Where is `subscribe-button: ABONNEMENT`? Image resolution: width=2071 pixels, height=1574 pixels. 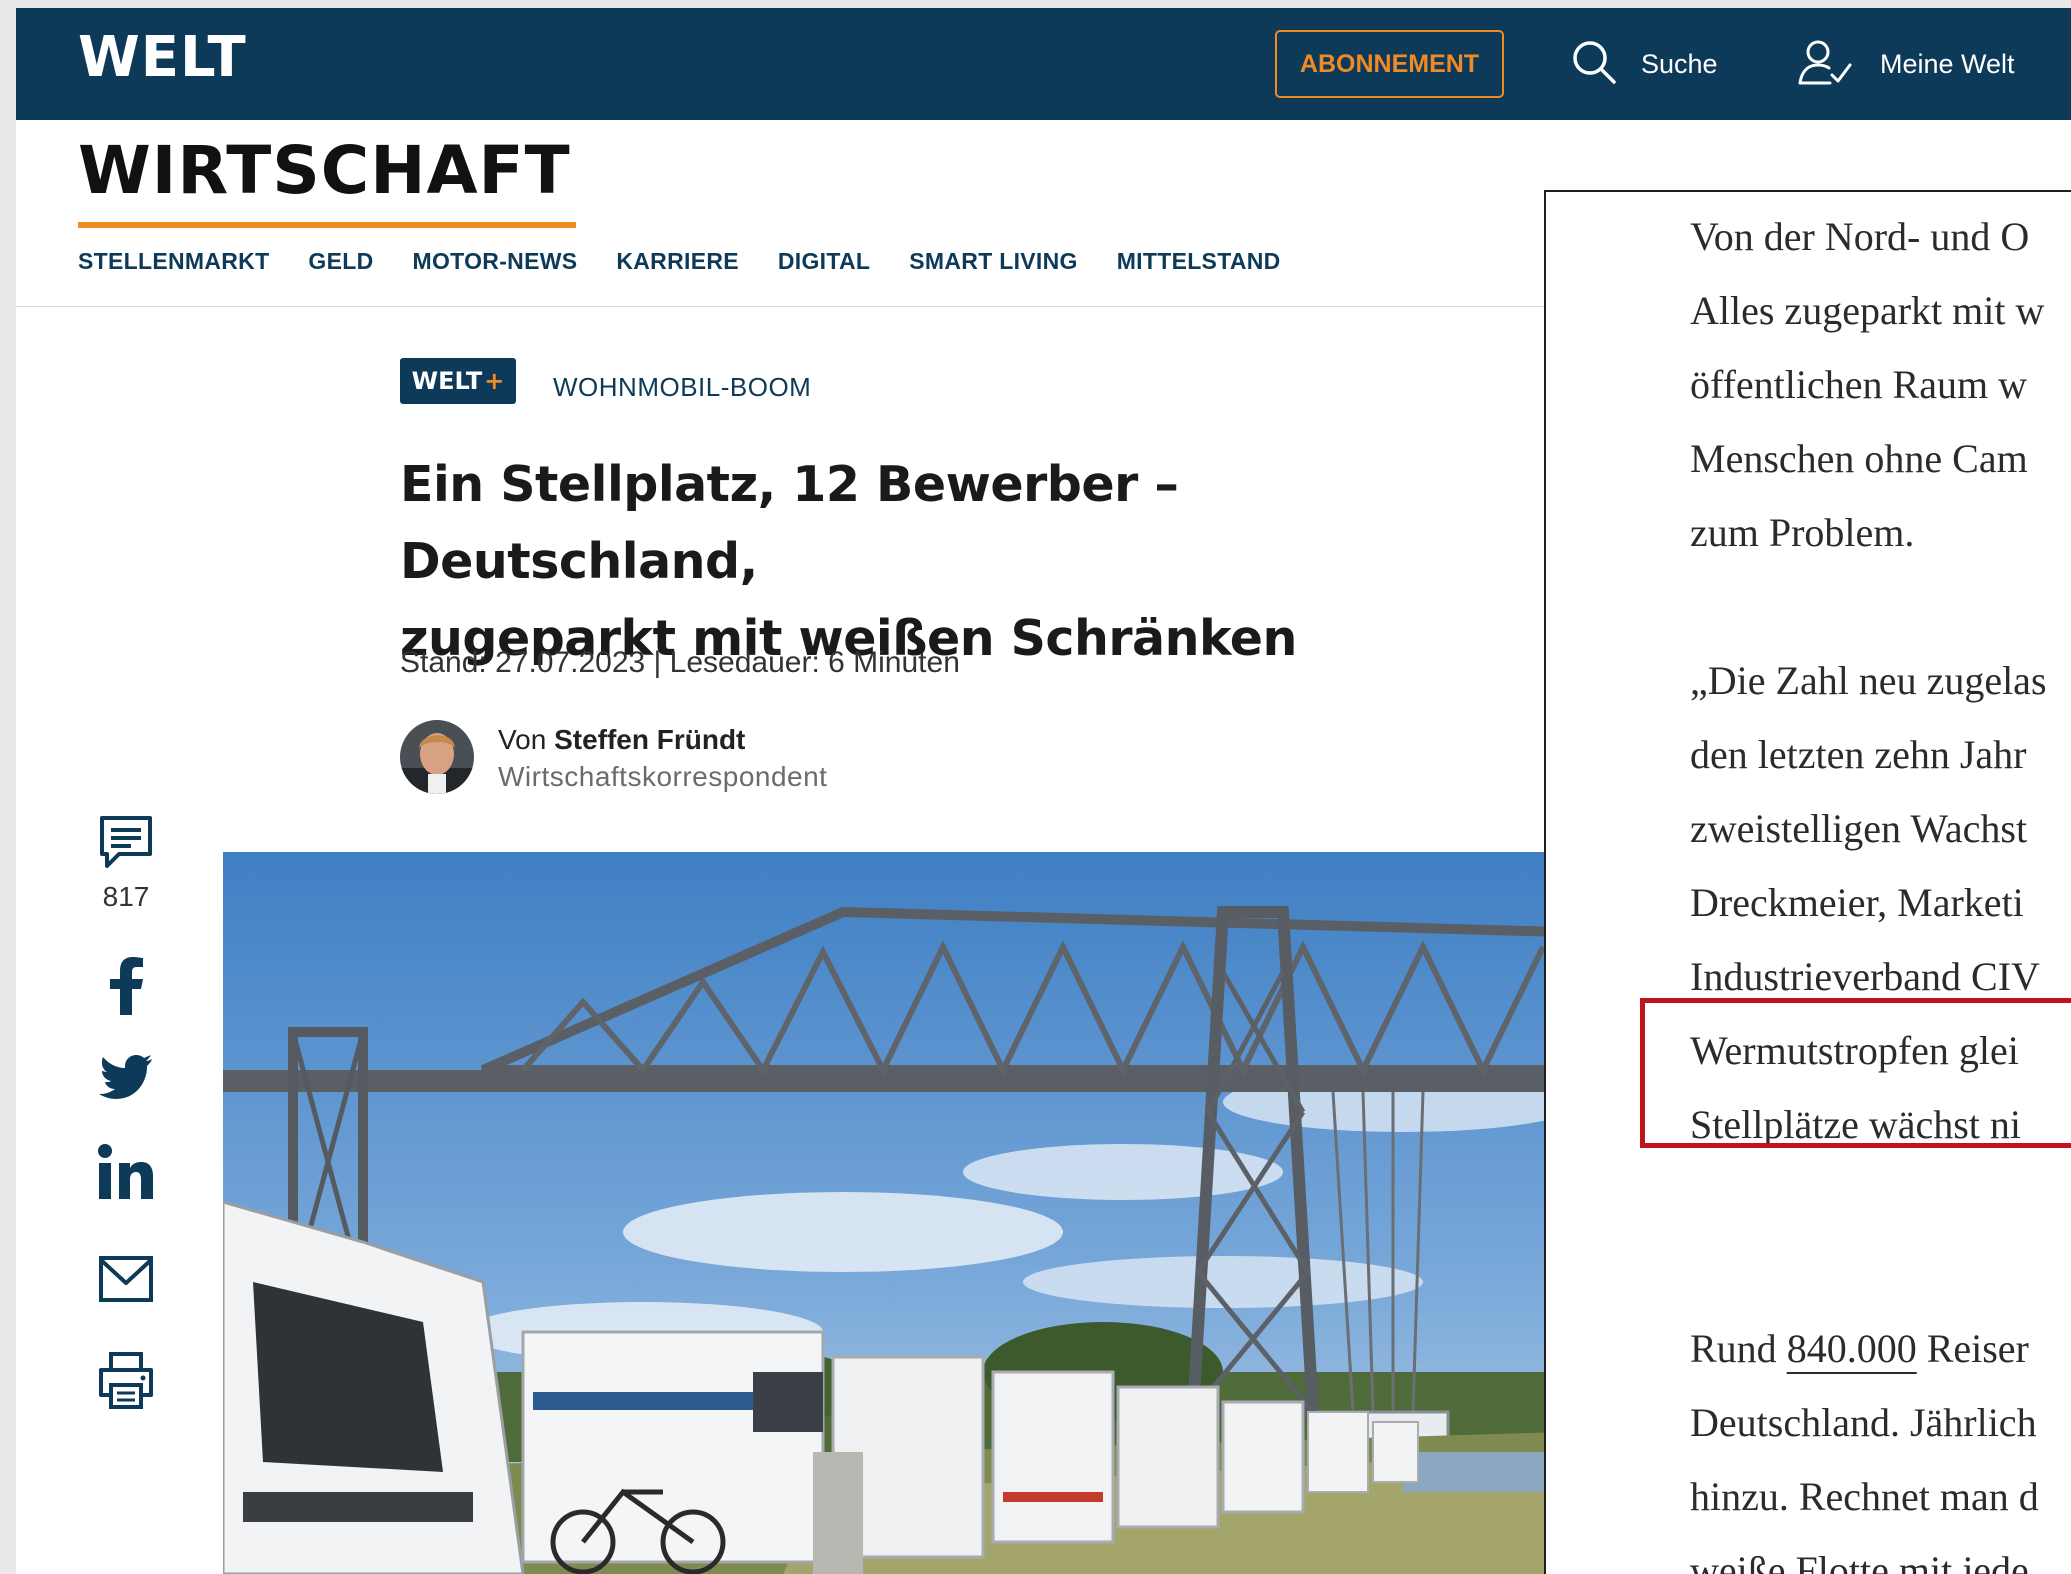
subscribe-button: ABONNEMENT is located at coordinates (1389, 64).